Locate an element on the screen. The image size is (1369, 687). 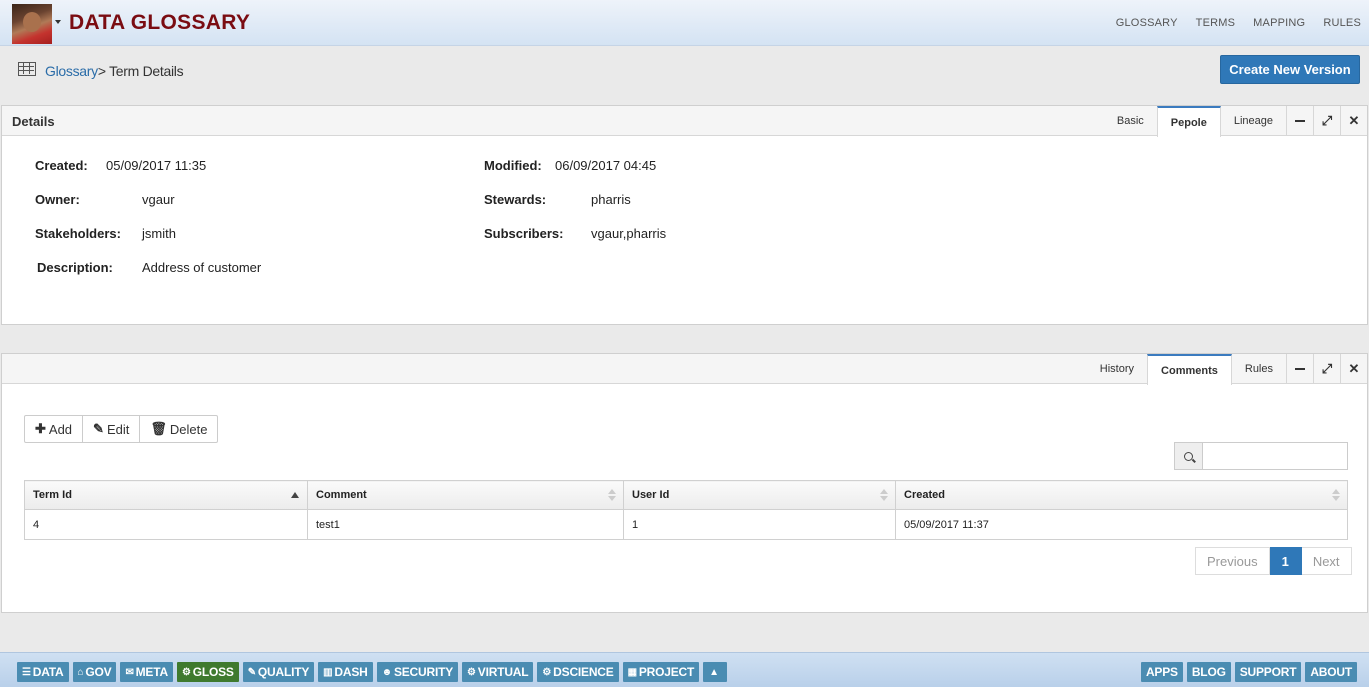
table-row: 4 test1 1 05/09/2017 11:37 is located at coordinates (686, 524).